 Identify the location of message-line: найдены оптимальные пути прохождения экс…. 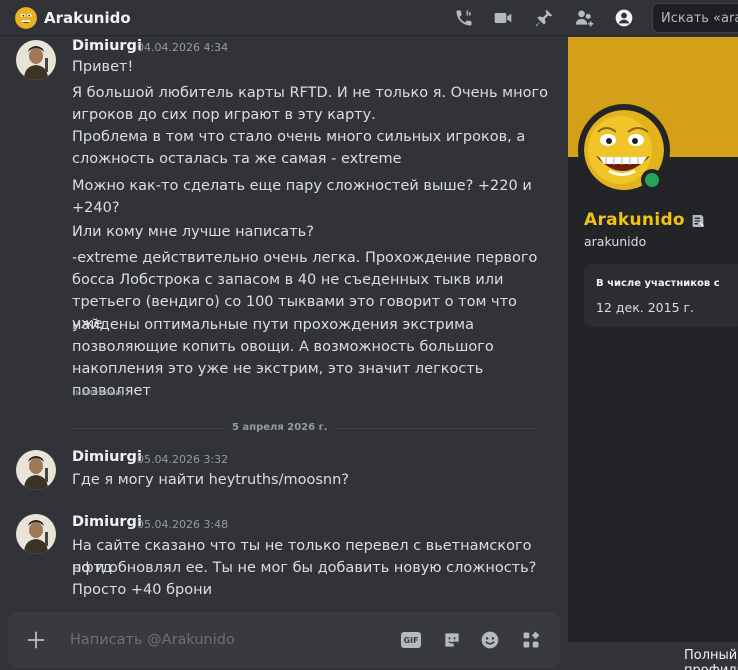
(273, 325).